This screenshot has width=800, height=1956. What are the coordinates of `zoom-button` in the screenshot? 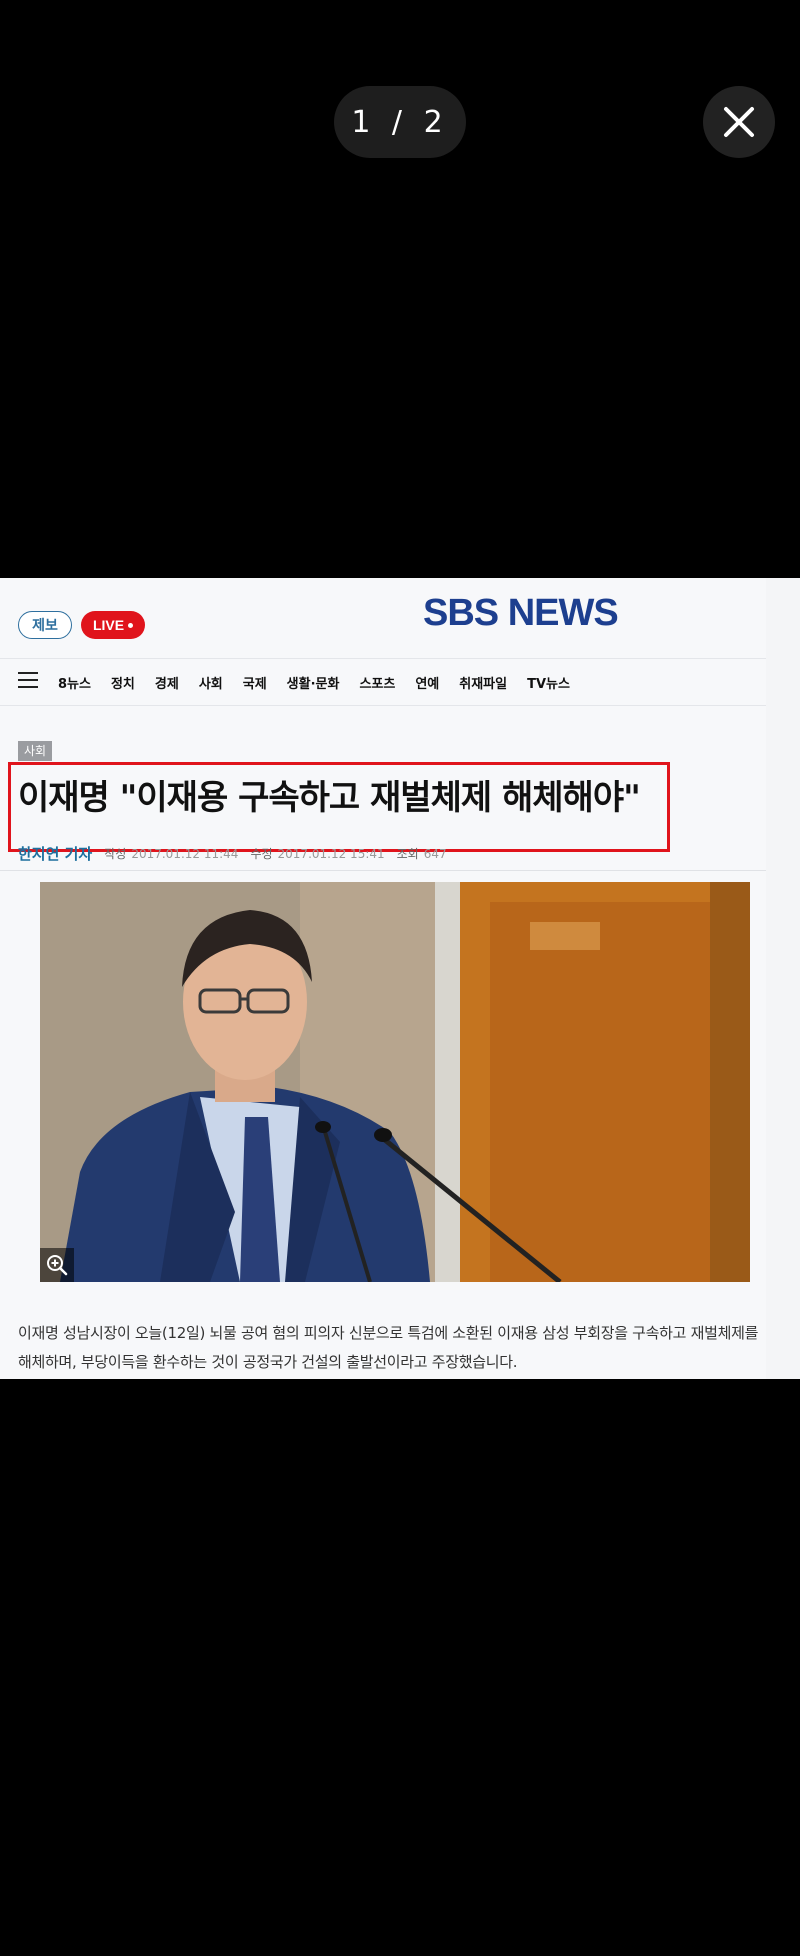 It's located at (57, 1265).